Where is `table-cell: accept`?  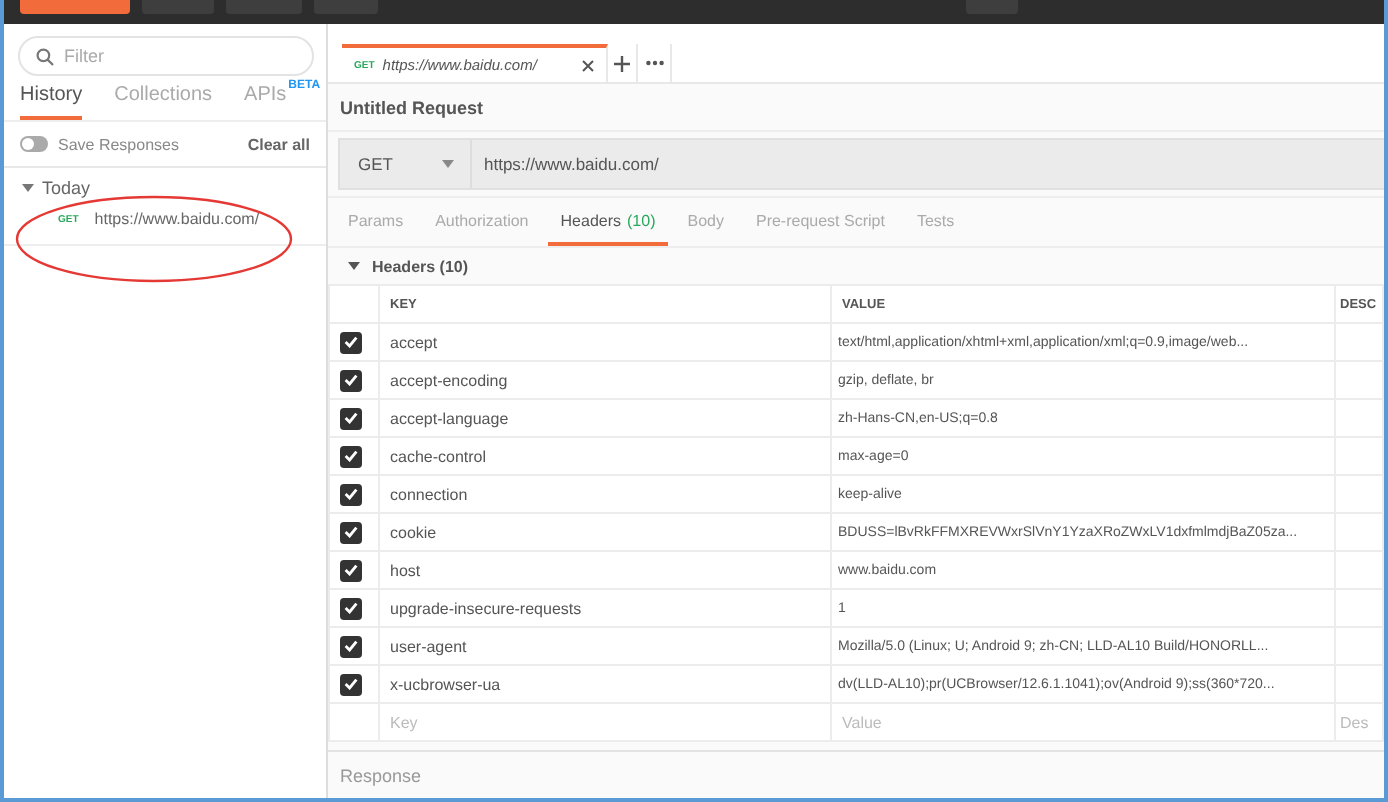 table-cell: accept is located at coordinates (605, 342).